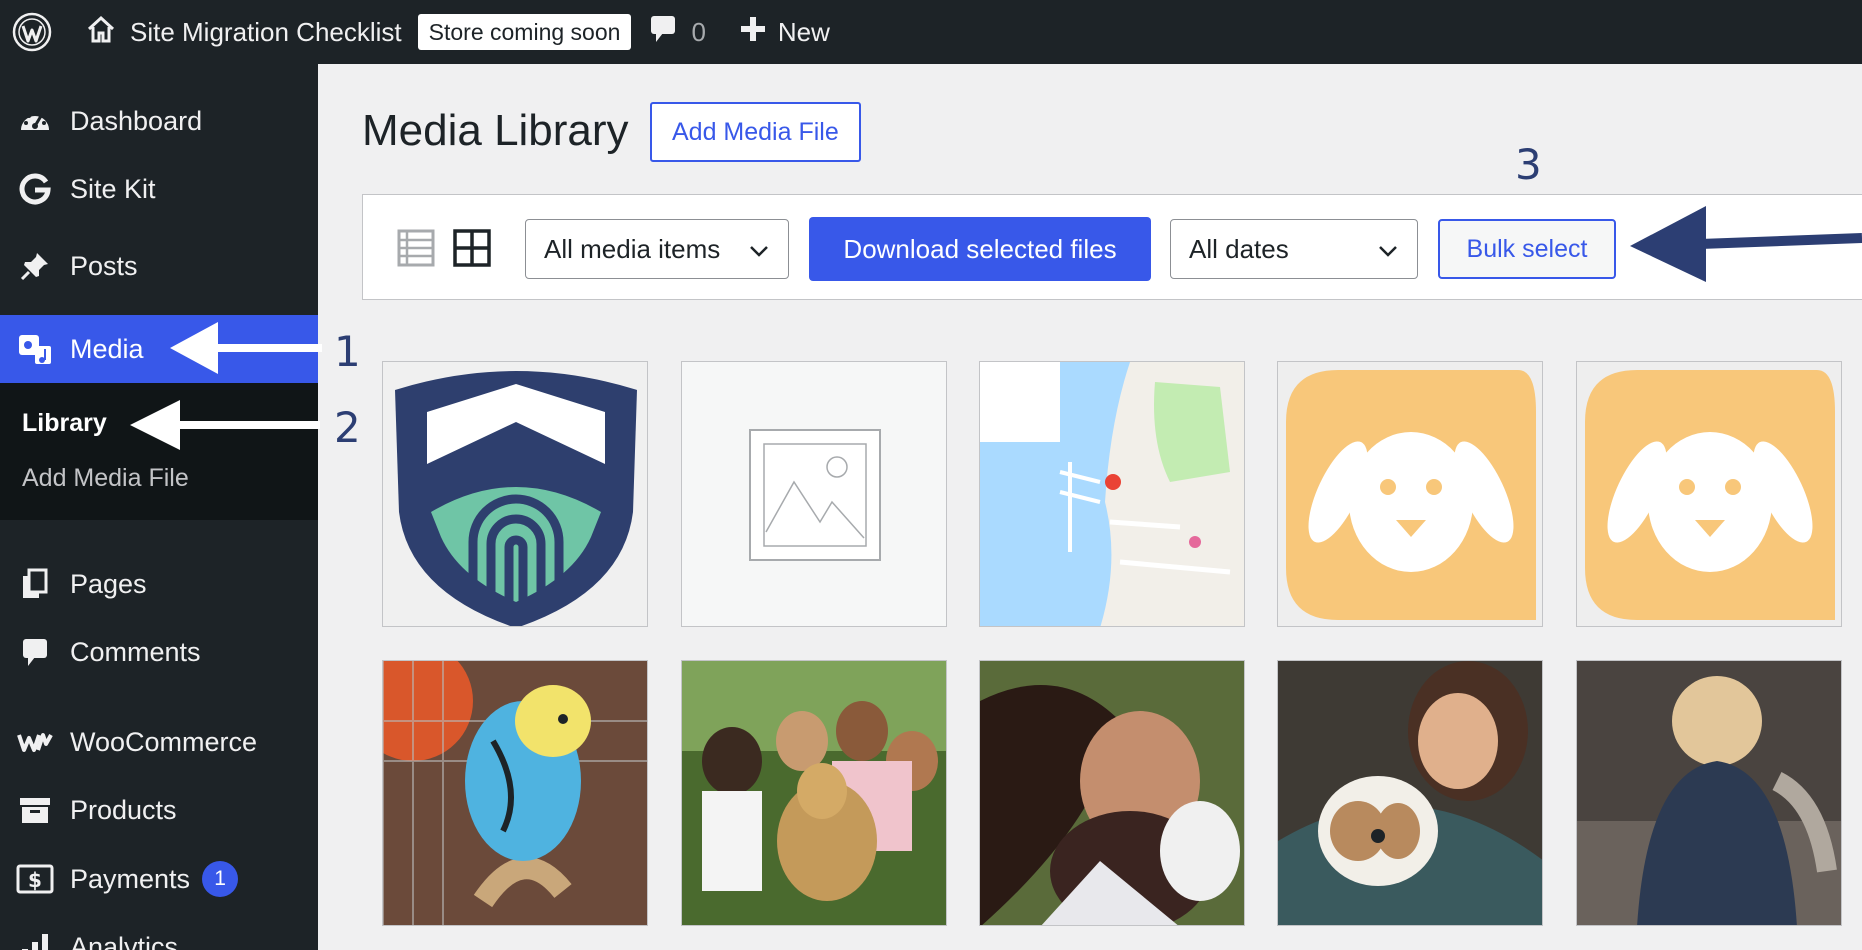 This screenshot has width=1862, height=950. I want to click on sidebar-item-label: Pages, so click(108, 583).